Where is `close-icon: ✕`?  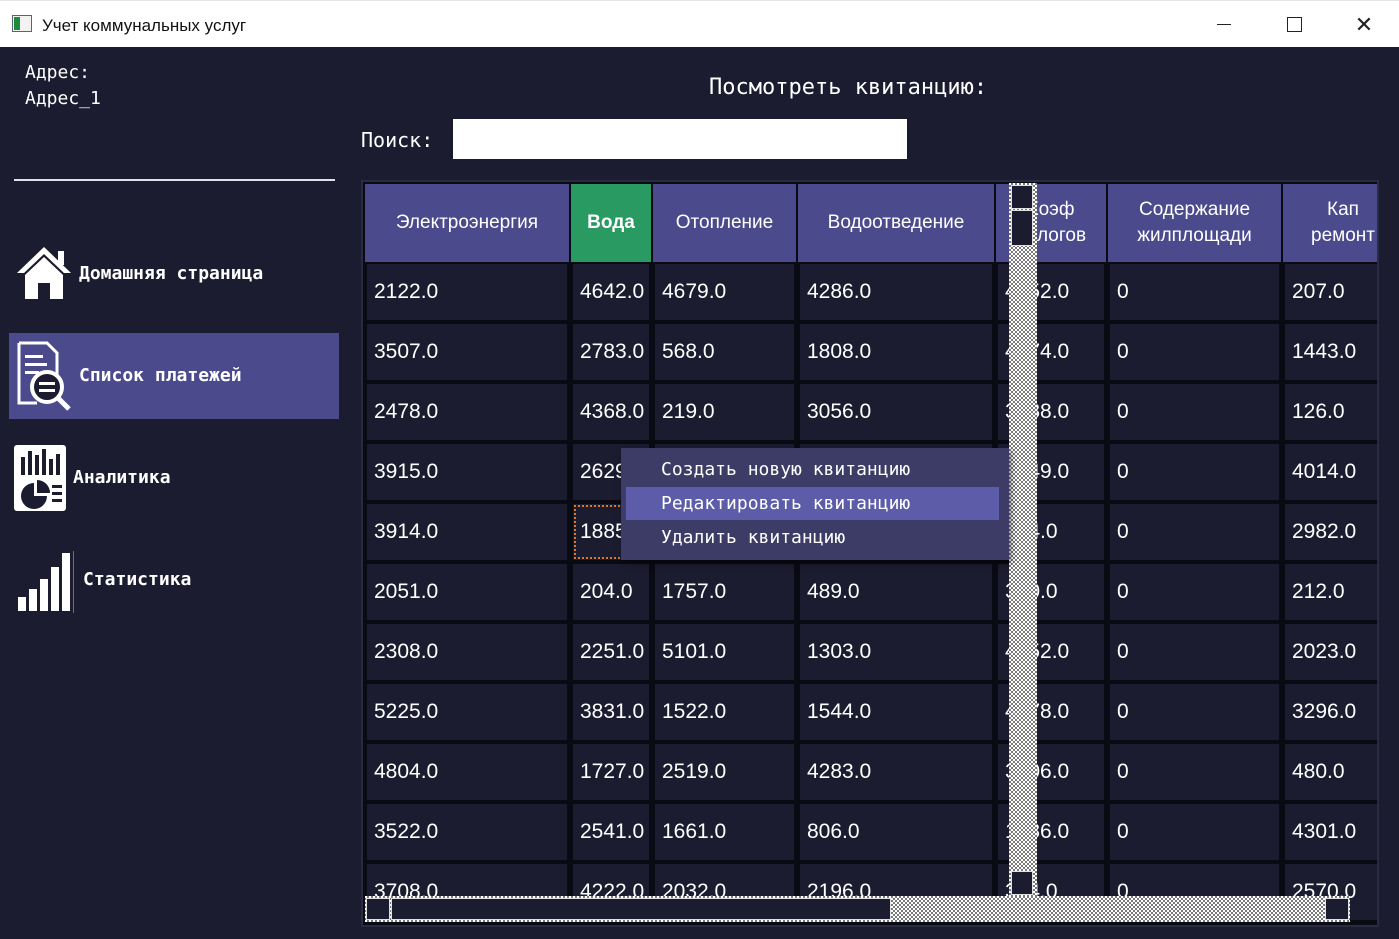 close-icon: ✕ is located at coordinates (1364, 24).